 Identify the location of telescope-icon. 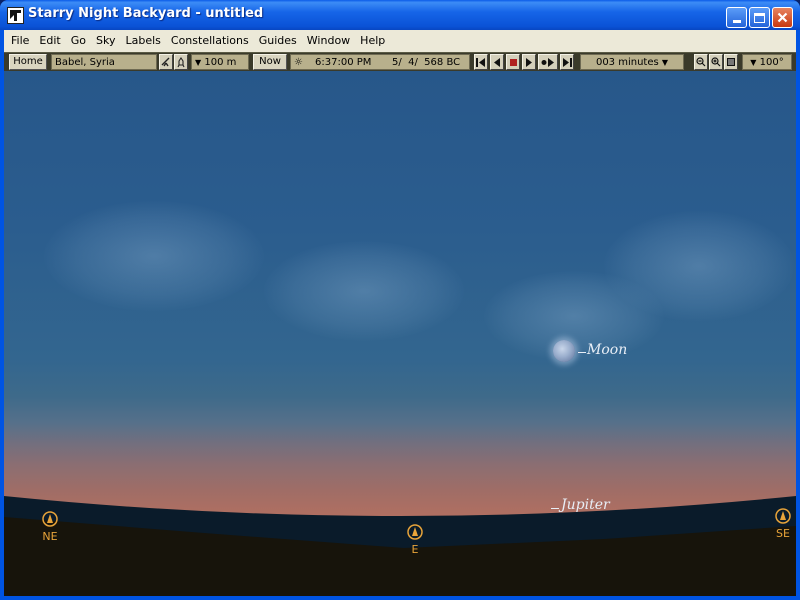
(165, 62).